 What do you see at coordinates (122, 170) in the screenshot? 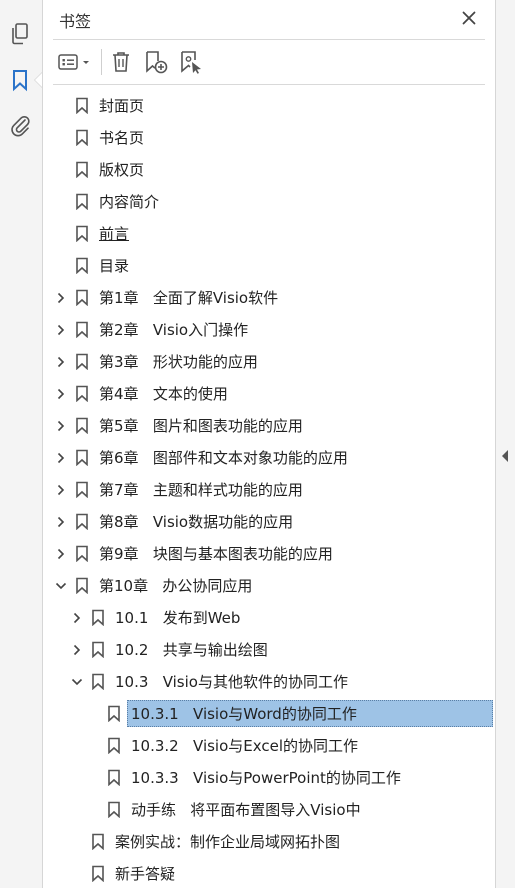
I see `bookmark-label: 版权页` at bounding box center [122, 170].